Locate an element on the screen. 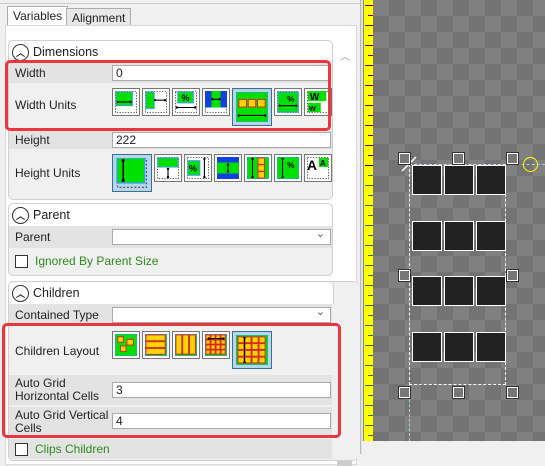  fill-remaining-height-icon is located at coordinates (168, 168).